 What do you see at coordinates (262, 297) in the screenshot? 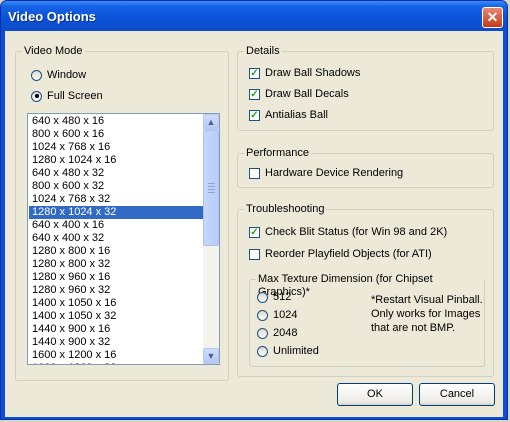
I see `texture-512-dot` at bounding box center [262, 297].